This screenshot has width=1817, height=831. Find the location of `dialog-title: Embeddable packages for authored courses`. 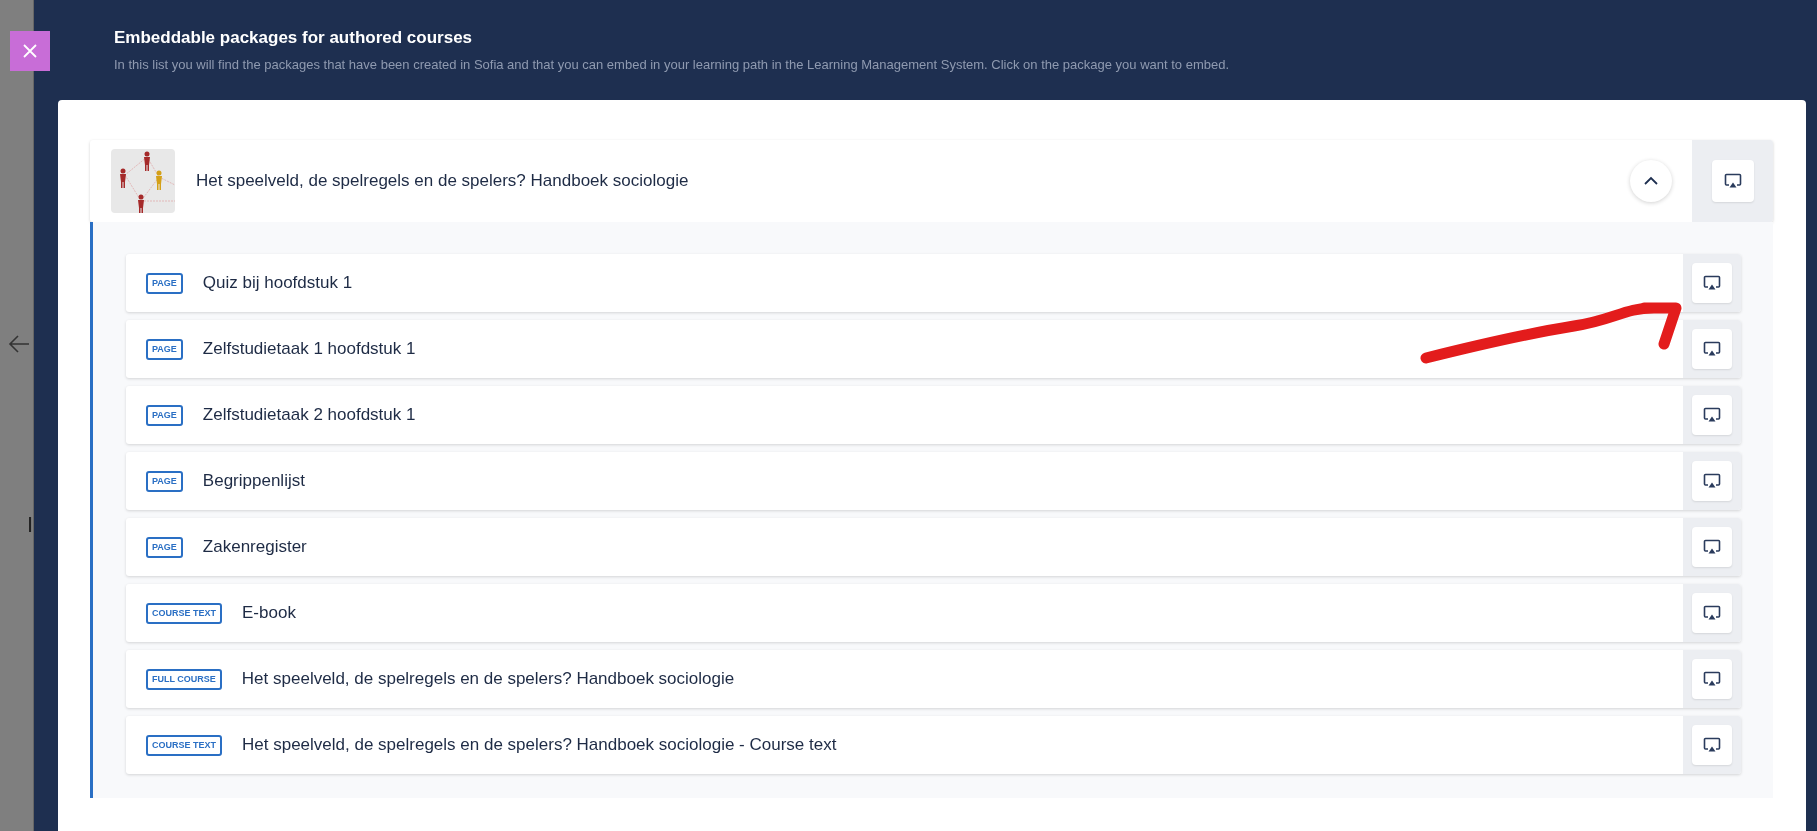

dialog-title: Embeddable packages for authored courses is located at coordinates (294, 38).